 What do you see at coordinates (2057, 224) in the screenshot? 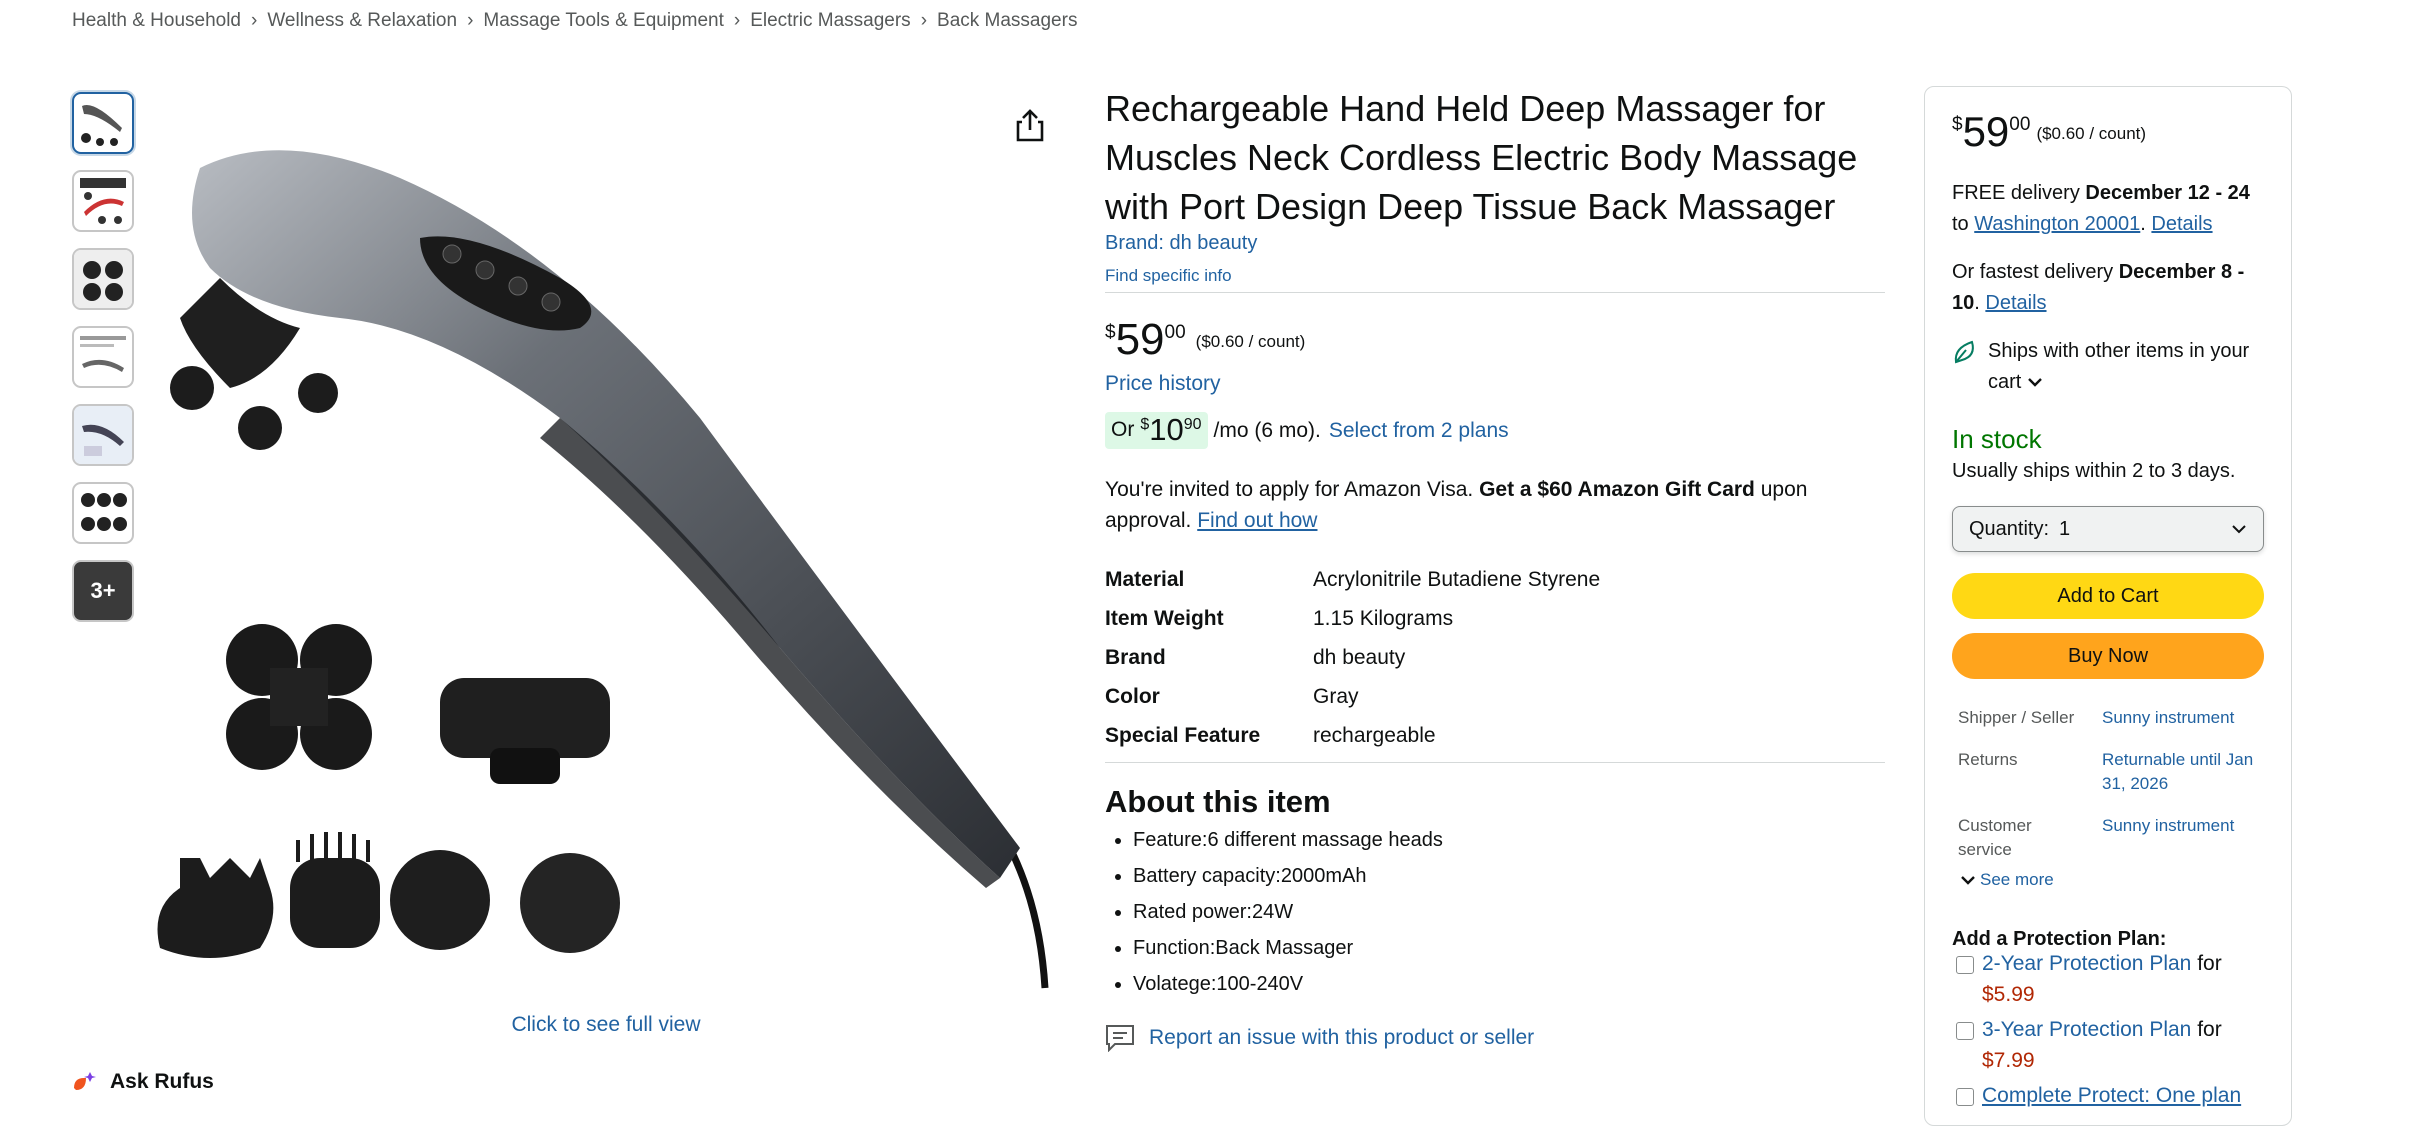
I see `delivery-location-link: Washington 20001` at bounding box center [2057, 224].